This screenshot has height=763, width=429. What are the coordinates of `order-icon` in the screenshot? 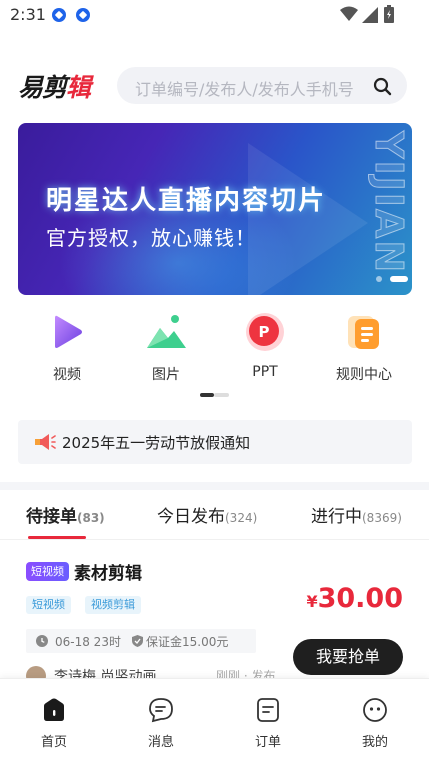 It's located at (268, 710).